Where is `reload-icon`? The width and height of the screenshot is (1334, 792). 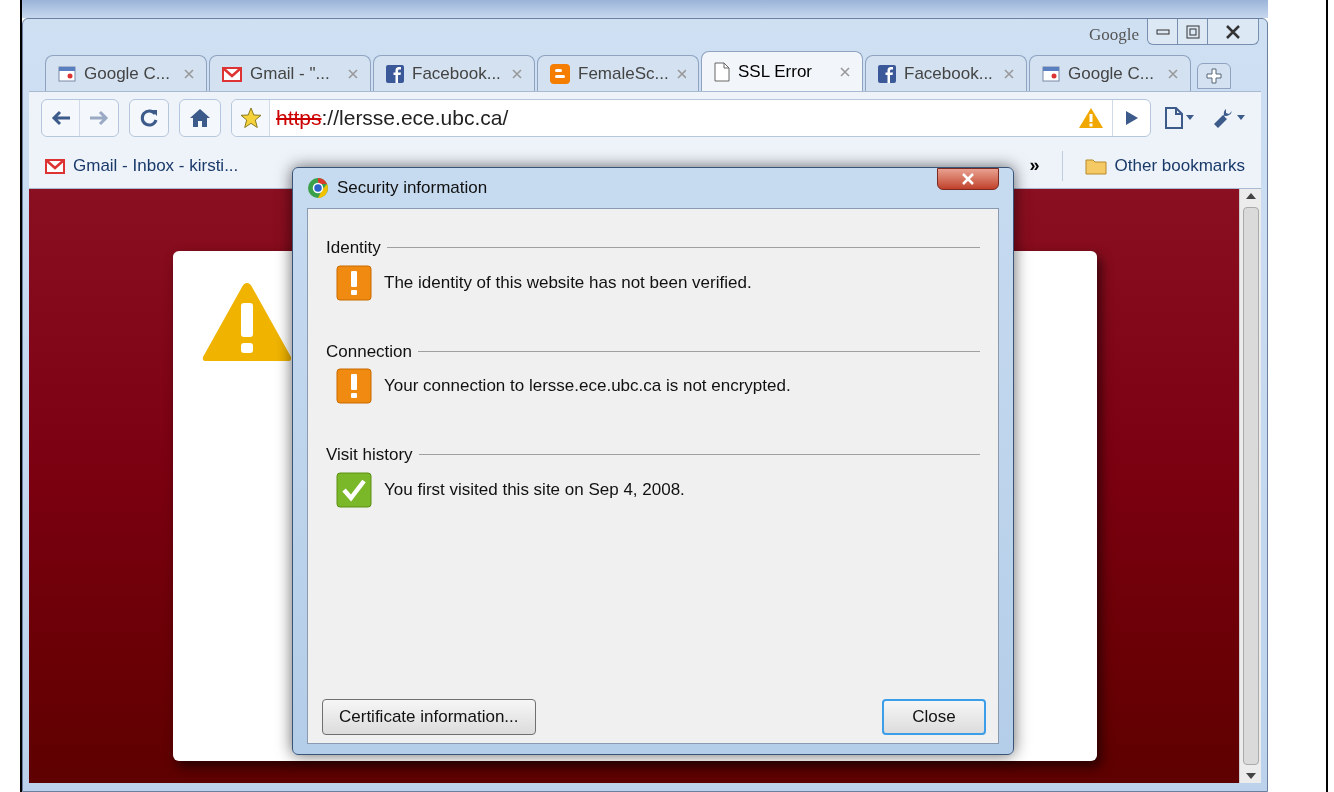
reload-icon is located at coordinates (149, 117).